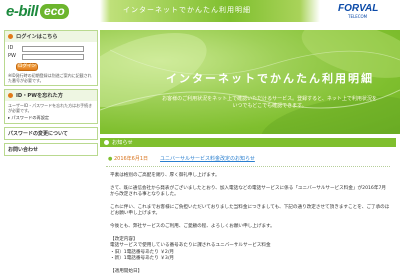 This screenshot has height=280, width=400. I want to click on revision-new: ・新）1電話番号あたり ￥3/月, so click(142, 259).